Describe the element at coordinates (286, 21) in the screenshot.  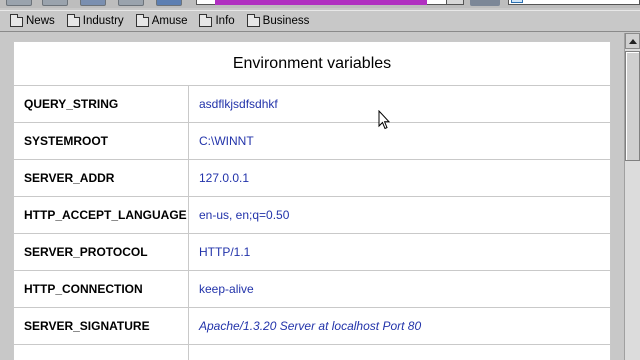
I see `bookmark-label: Business` at that location.